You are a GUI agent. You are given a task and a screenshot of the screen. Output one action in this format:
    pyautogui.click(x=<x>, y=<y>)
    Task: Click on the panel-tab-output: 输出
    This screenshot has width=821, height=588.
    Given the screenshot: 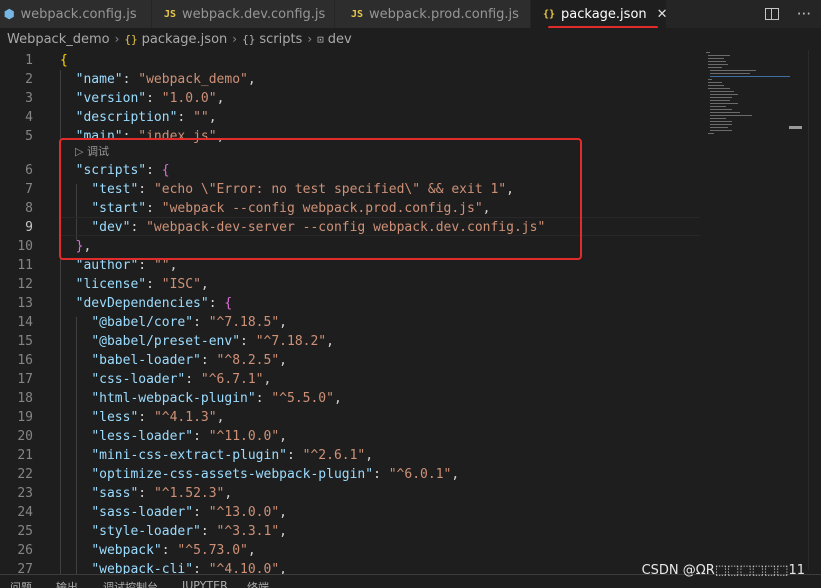 What is the action you would take?
    pyautogui.click(x=67, y=583)
    